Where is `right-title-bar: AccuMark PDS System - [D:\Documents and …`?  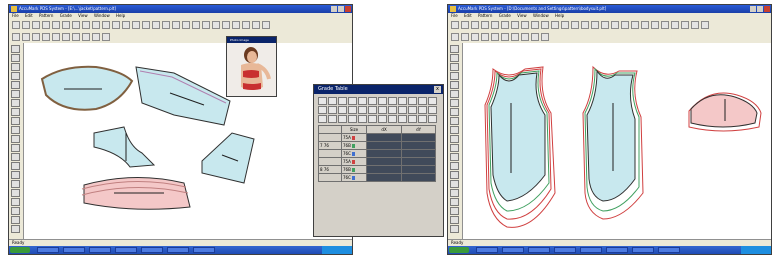
right-title-bar: AccuMark PDS System - [D:\Documents and … is located at coordinates (609, 9).